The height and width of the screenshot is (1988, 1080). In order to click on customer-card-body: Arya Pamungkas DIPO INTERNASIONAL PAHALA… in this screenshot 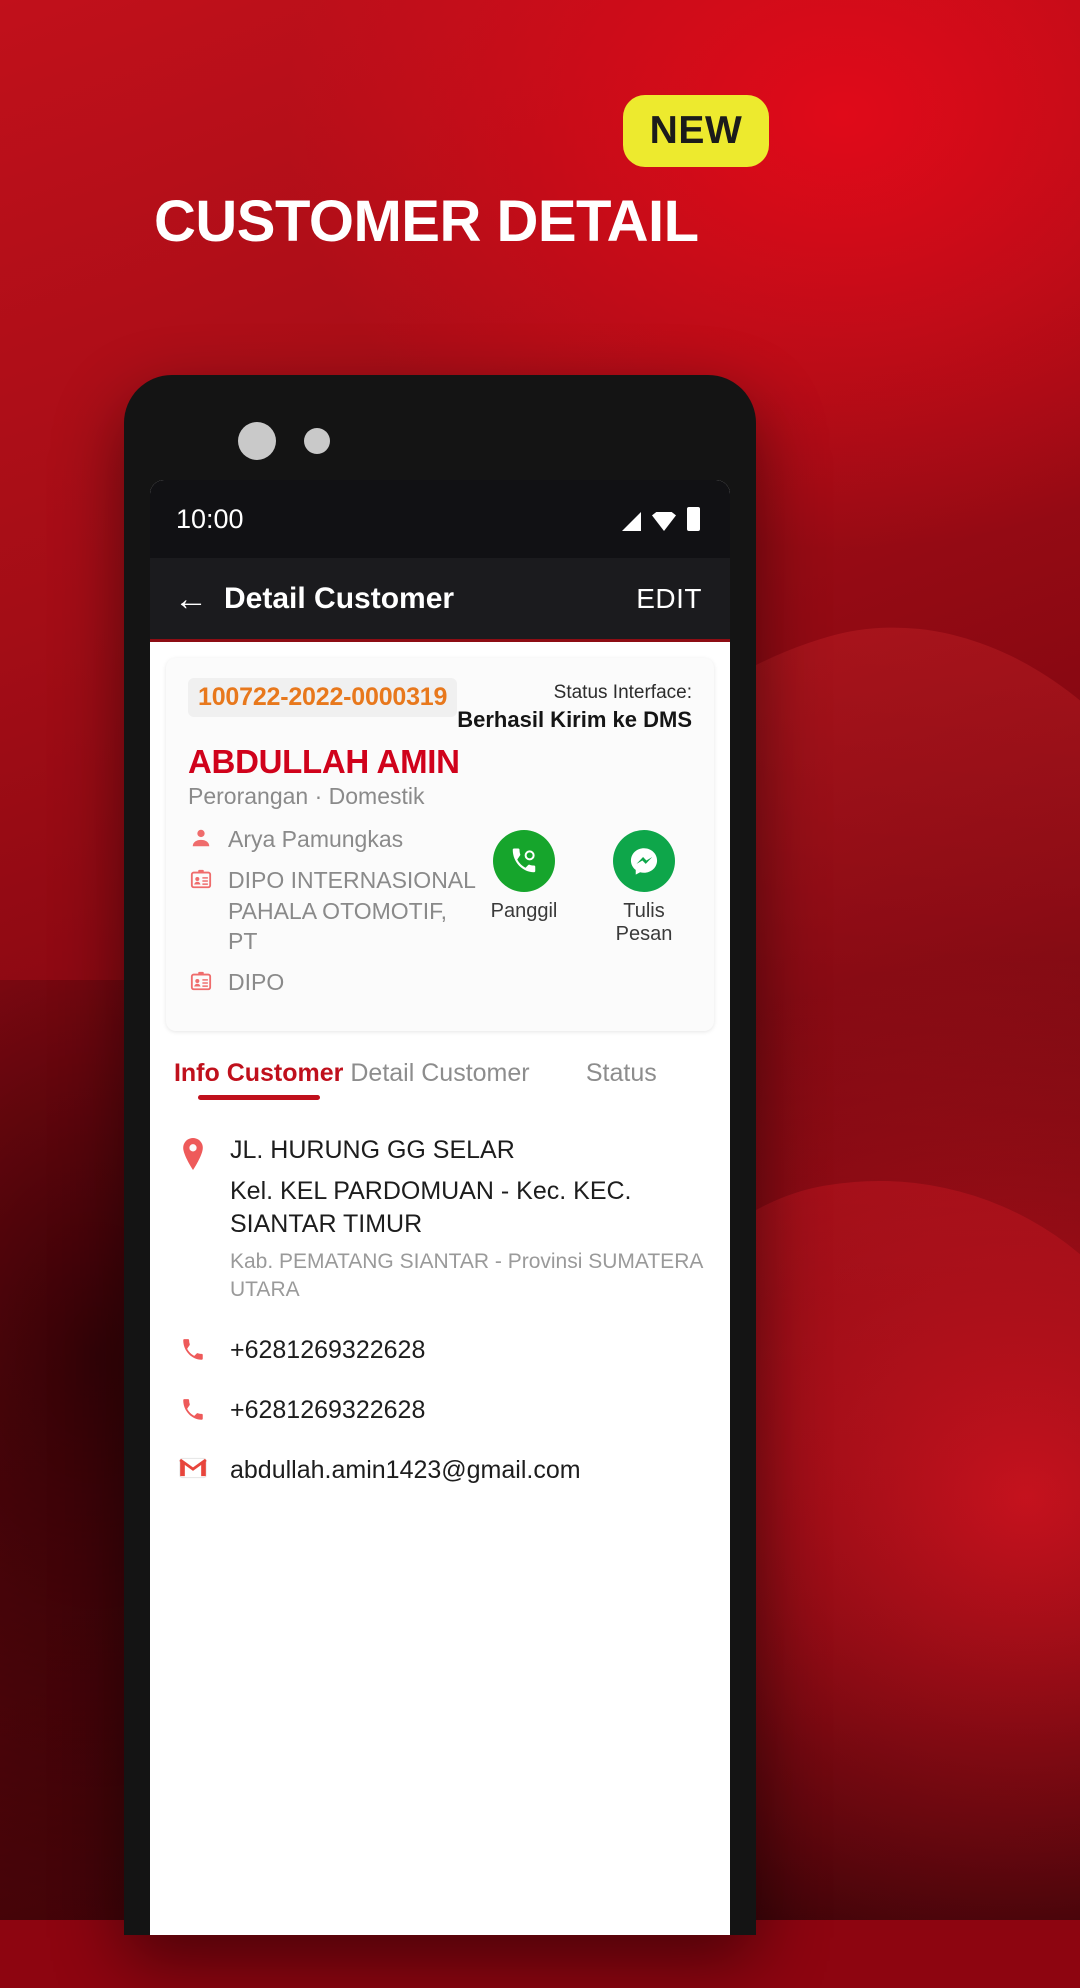, I will do `click(440, 916)`.